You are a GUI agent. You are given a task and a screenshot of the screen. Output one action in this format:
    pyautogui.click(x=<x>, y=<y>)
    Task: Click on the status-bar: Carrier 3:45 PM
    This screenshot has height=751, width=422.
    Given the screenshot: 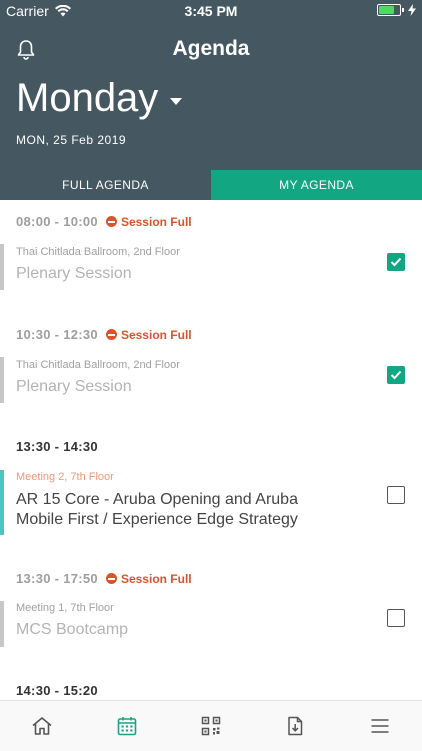 What is the action you would take?
    pyautogui.click(x=211, y=11)
    